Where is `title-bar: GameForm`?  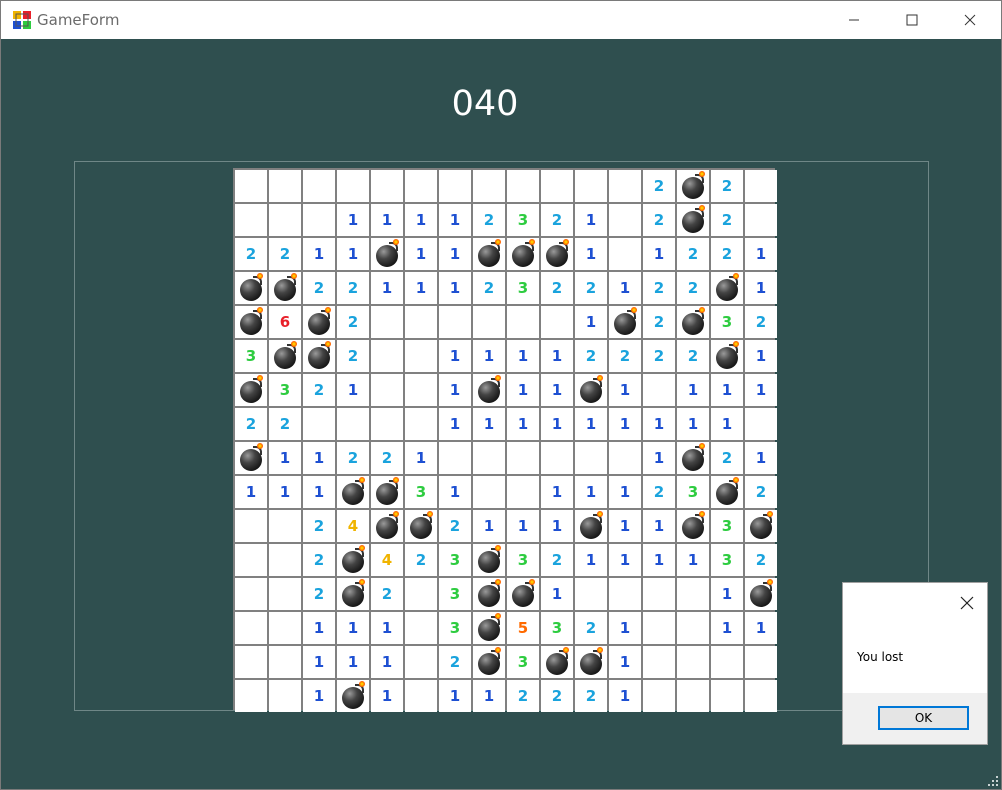 title-bar: GameForm is located at coordinates (501, 20).